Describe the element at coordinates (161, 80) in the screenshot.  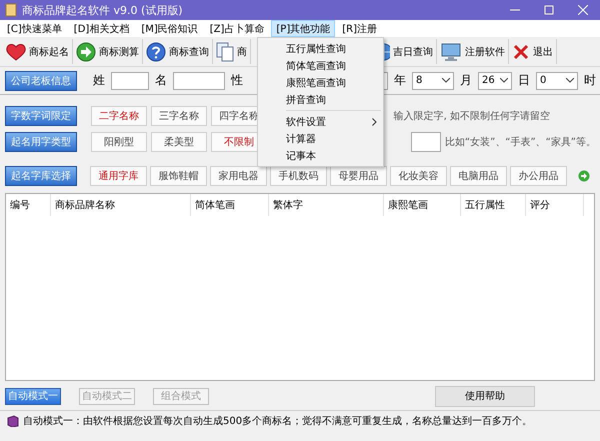
I see `given-name-label: 名` at that location.